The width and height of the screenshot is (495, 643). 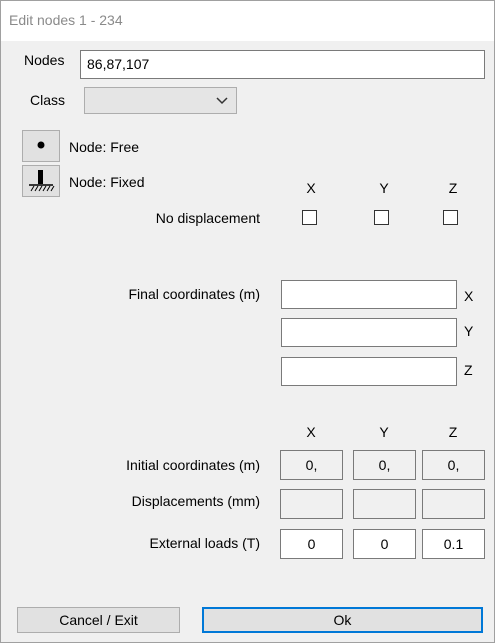 I want to click on node-fixed-label: Node: Fixed, so click(x=107, y=182).